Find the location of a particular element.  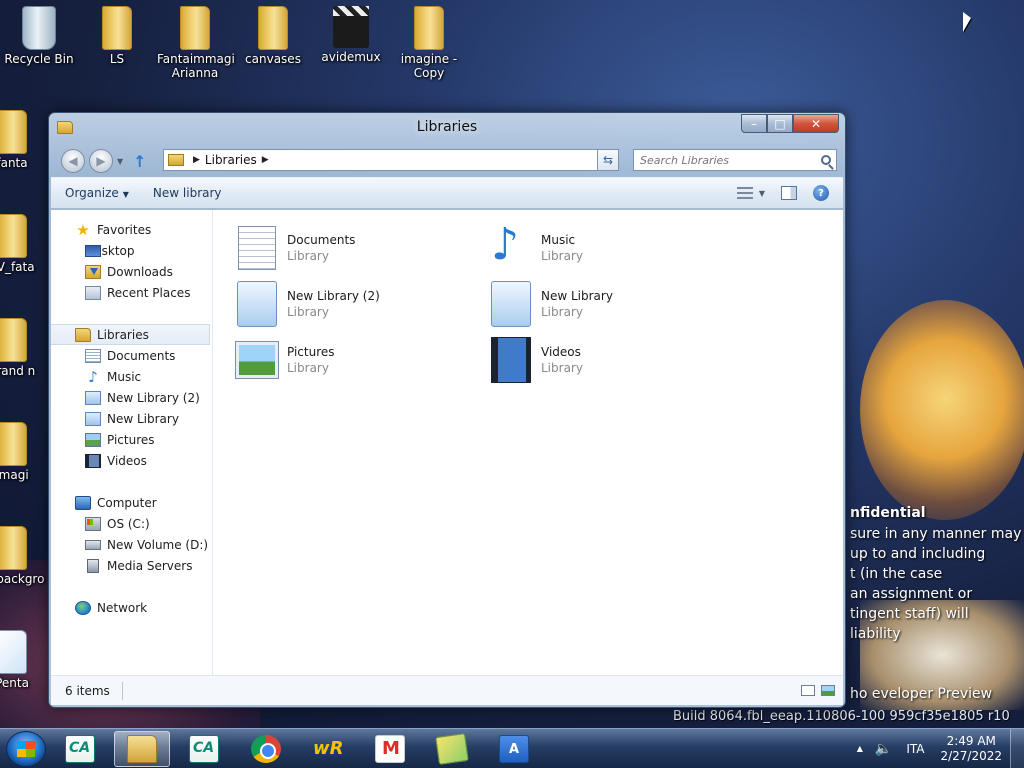

desktop-icon-label: fanta is located at coordinates (14, 163).